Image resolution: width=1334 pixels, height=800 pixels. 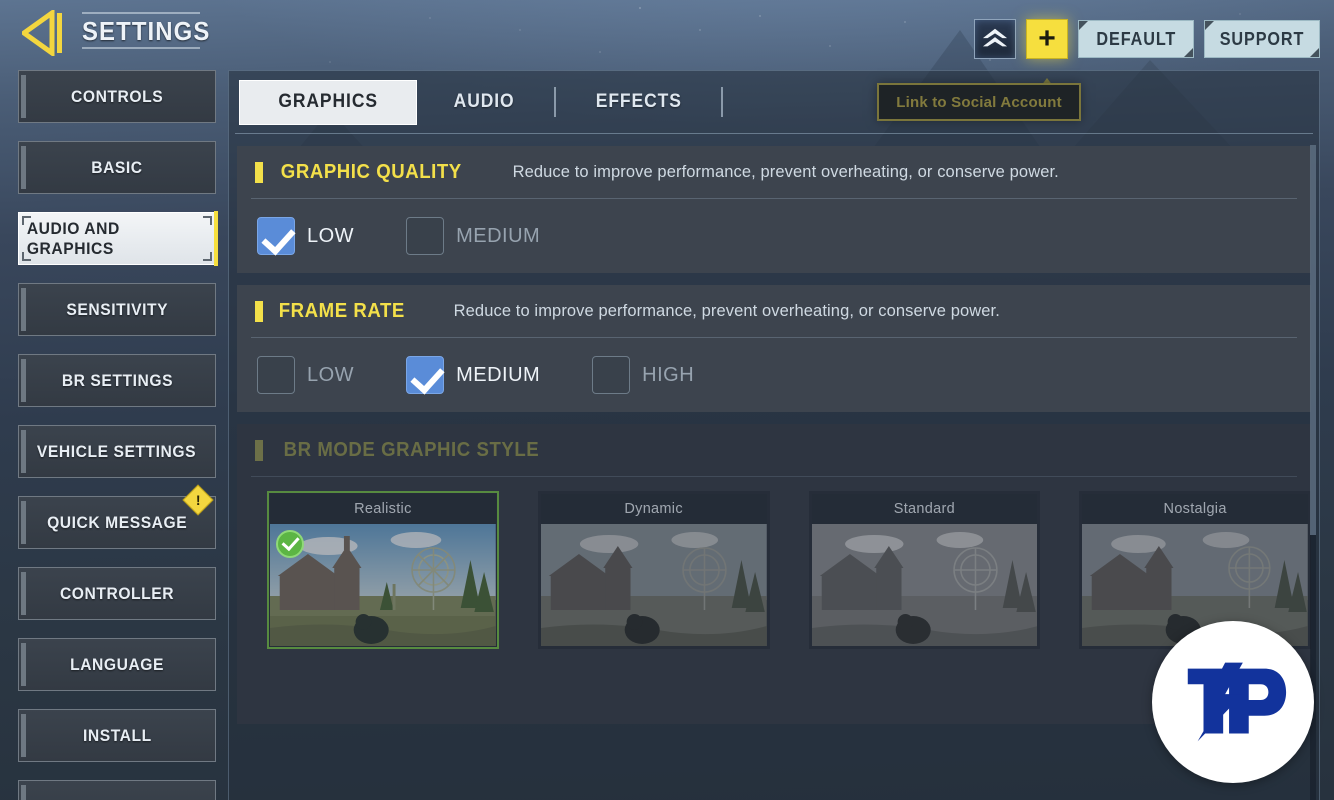 I want to click on sidebar-item-sensitivity: SENSITIVITY, so click(x=117, y=309).